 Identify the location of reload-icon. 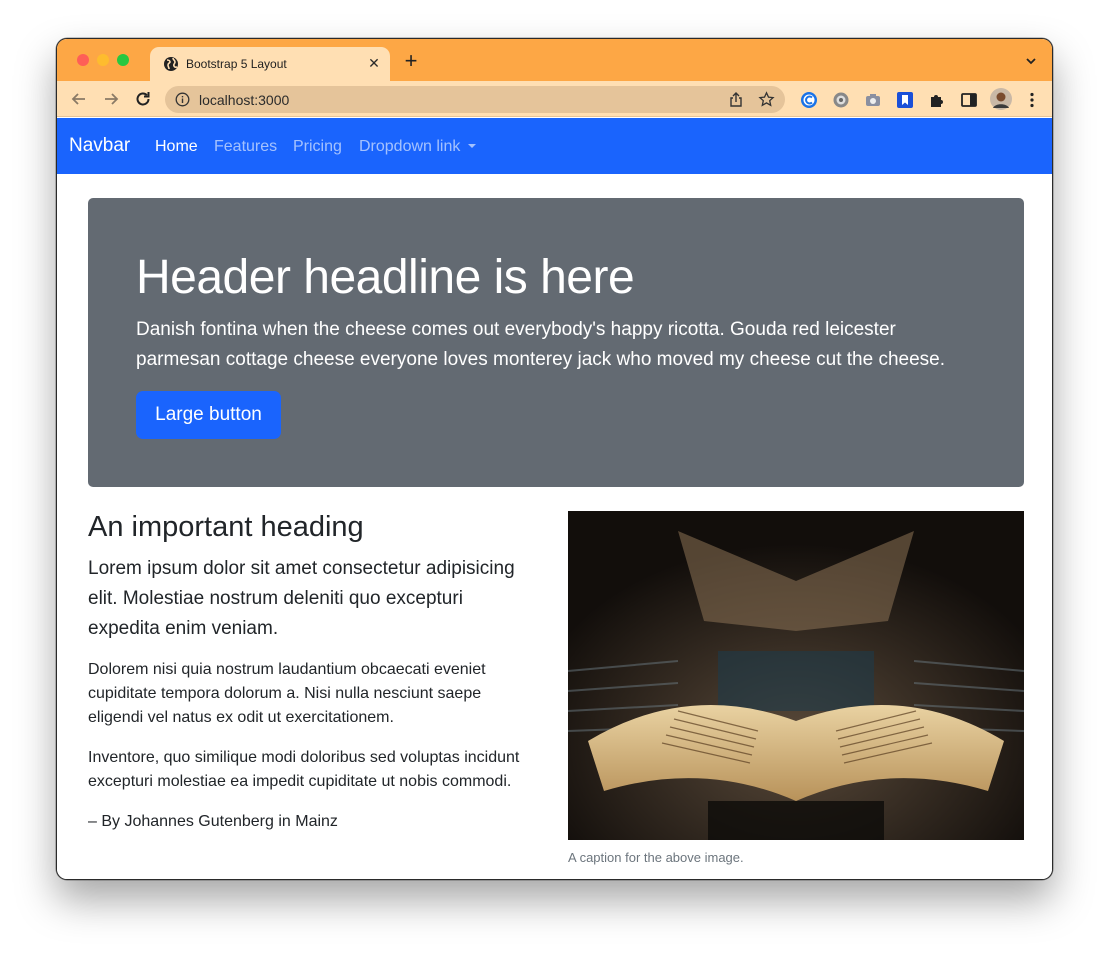
(143, 99).